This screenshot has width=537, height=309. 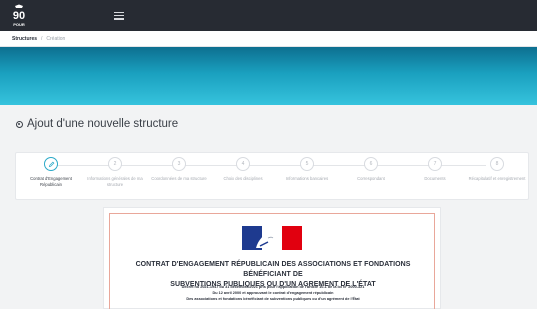 What do you see at coordinates (371, 178) in the screenshot?
I see `step-label: Correspondant` at bounding box center [371, 178].